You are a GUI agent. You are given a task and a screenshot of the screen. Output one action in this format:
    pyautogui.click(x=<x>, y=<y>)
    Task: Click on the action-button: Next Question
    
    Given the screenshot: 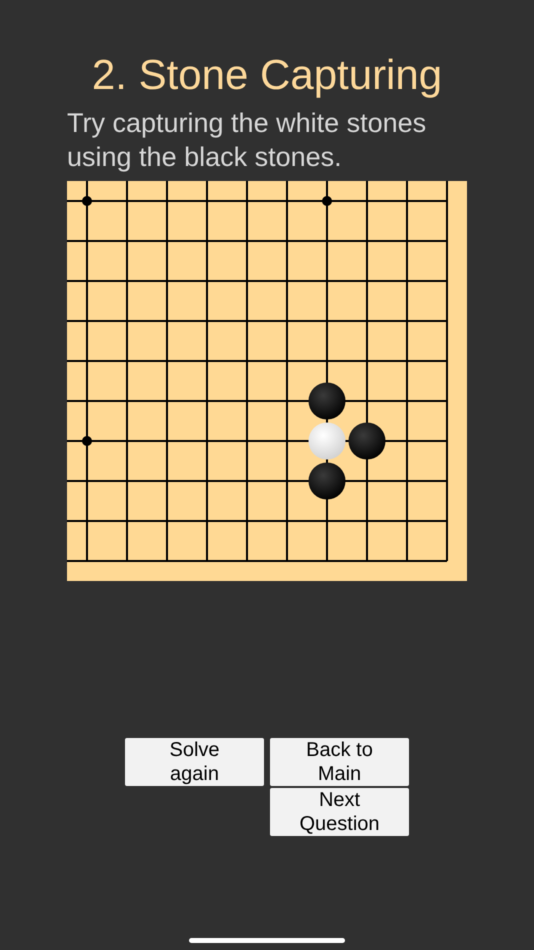 What is the action you would take?
    pyautogui.click(x=339, y=812)
    